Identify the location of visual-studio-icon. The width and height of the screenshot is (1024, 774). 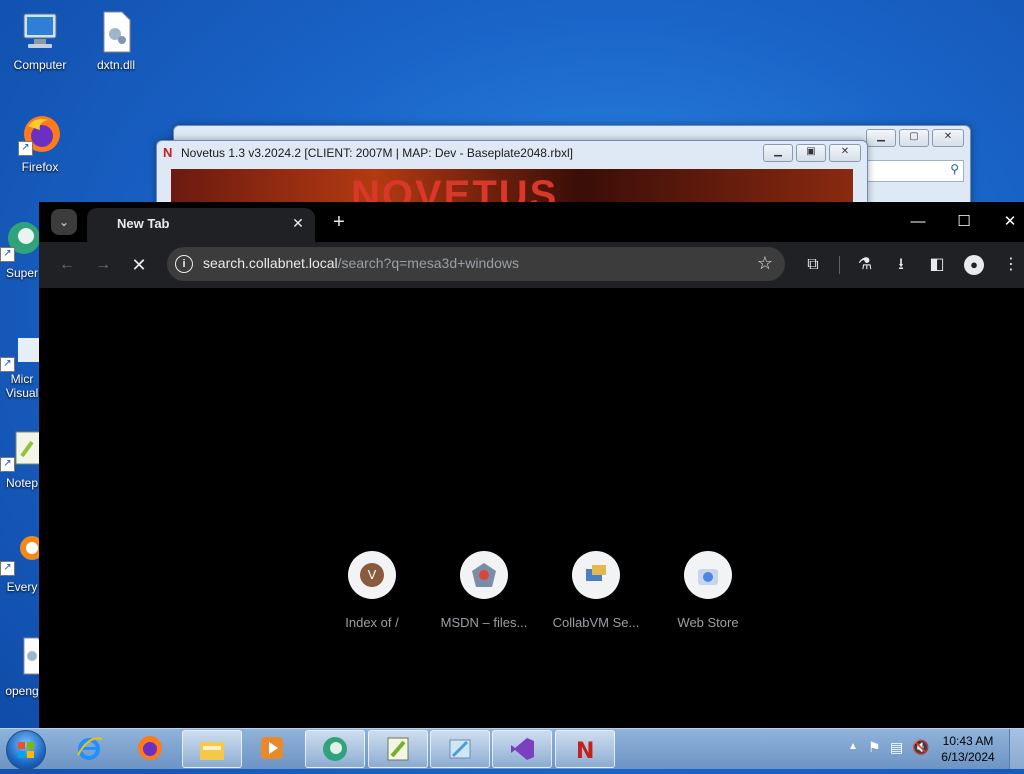
(522, 749).